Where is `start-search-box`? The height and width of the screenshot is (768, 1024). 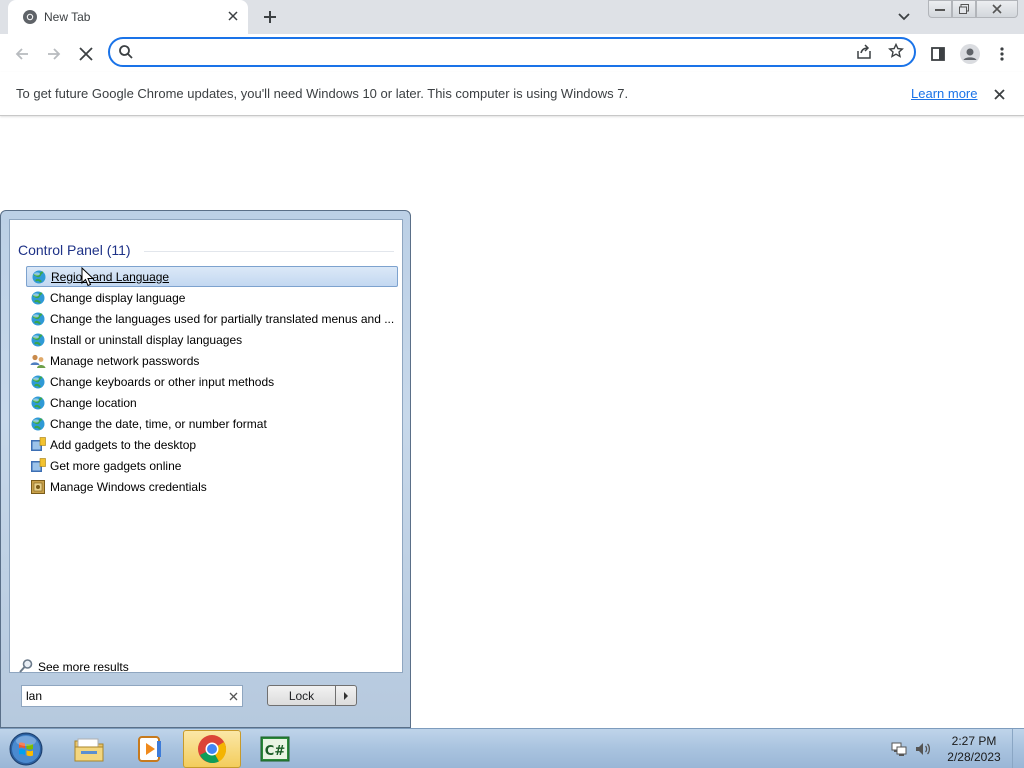
start-search-box is located at coordinates (132, 696).